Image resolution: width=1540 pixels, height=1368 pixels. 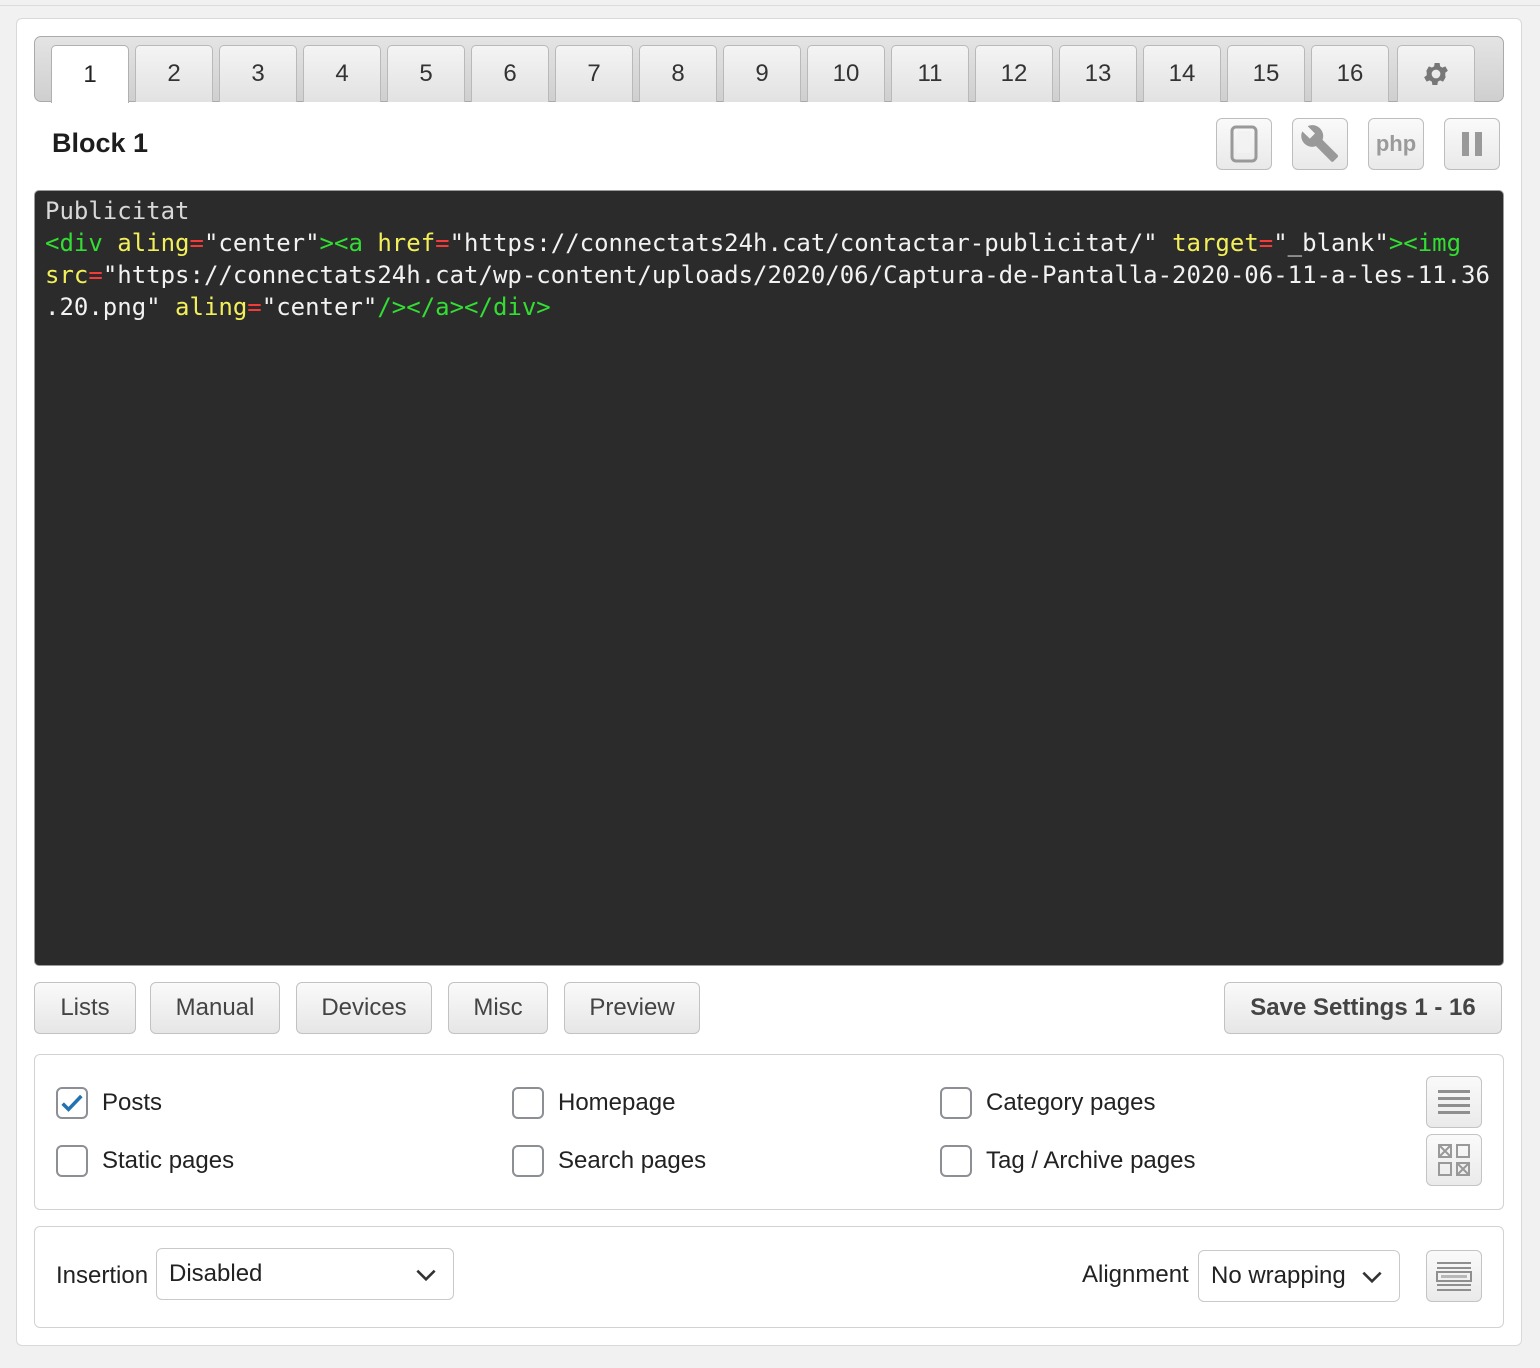 I want to click on checkbox-posts: Posts, so click(x=109, y=1103).